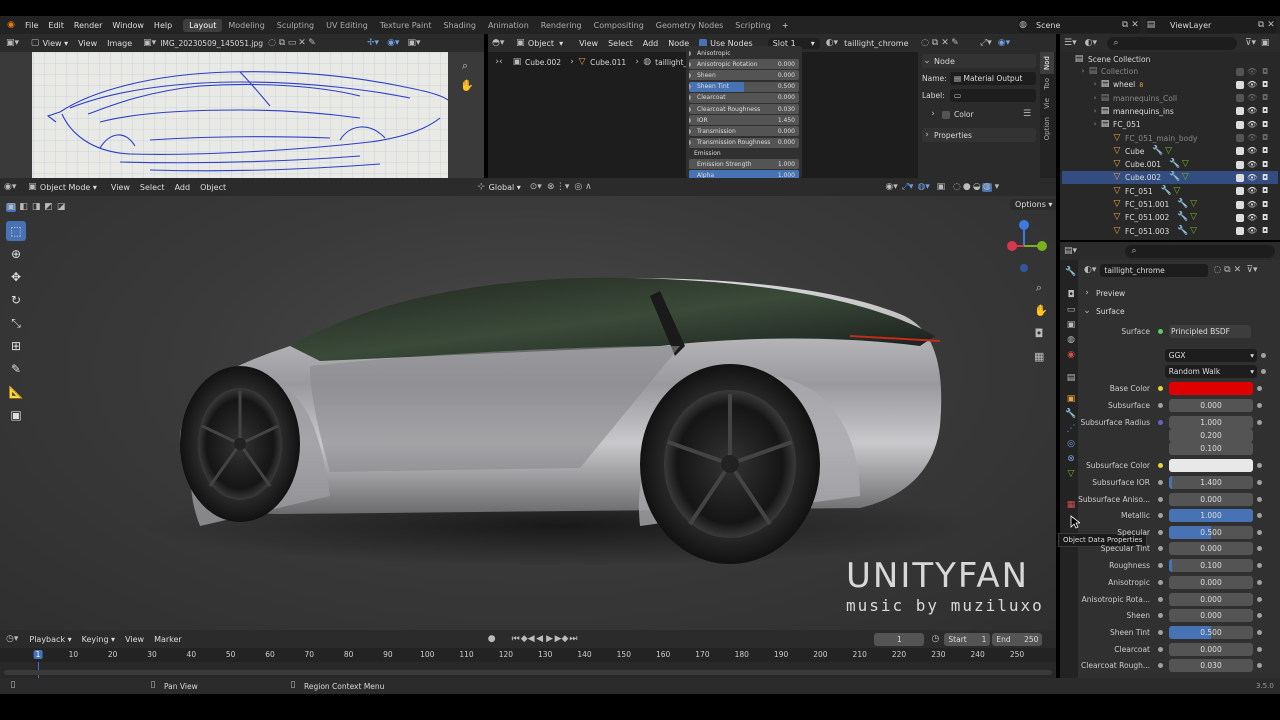 This screenshot has width=1280, height=720. What do you see at coordinates (550, 639) in the screenshot?
I see `play-icon: ▶` at bounding box center [550, 639].